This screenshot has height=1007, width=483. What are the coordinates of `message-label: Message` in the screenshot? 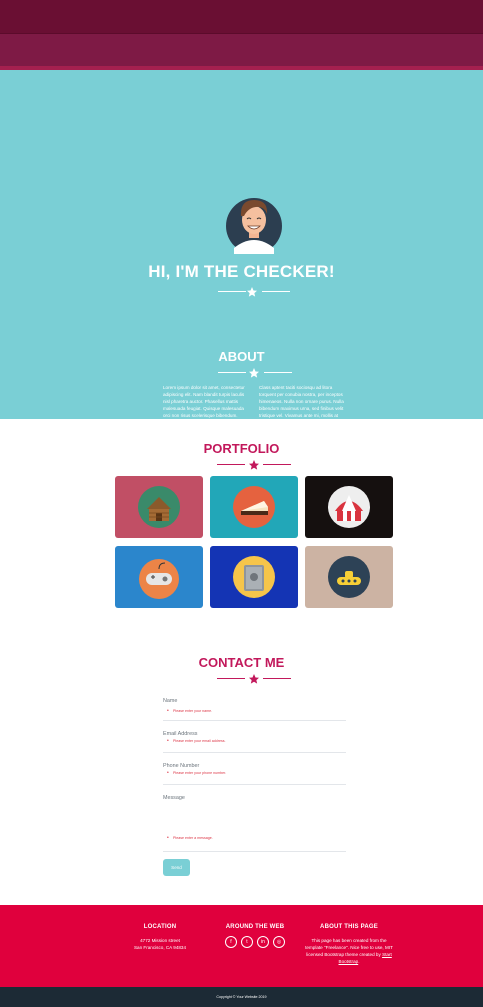 It's located at (174, 798).